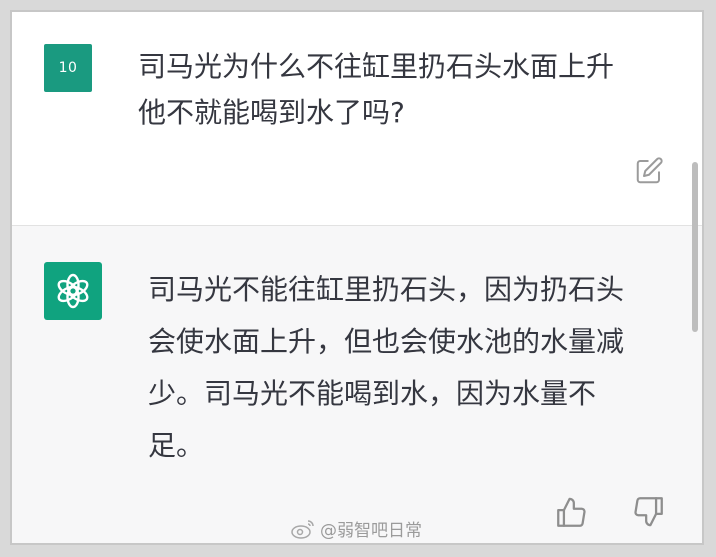  I want to click on user-avatar: 10, so click(68, 68).